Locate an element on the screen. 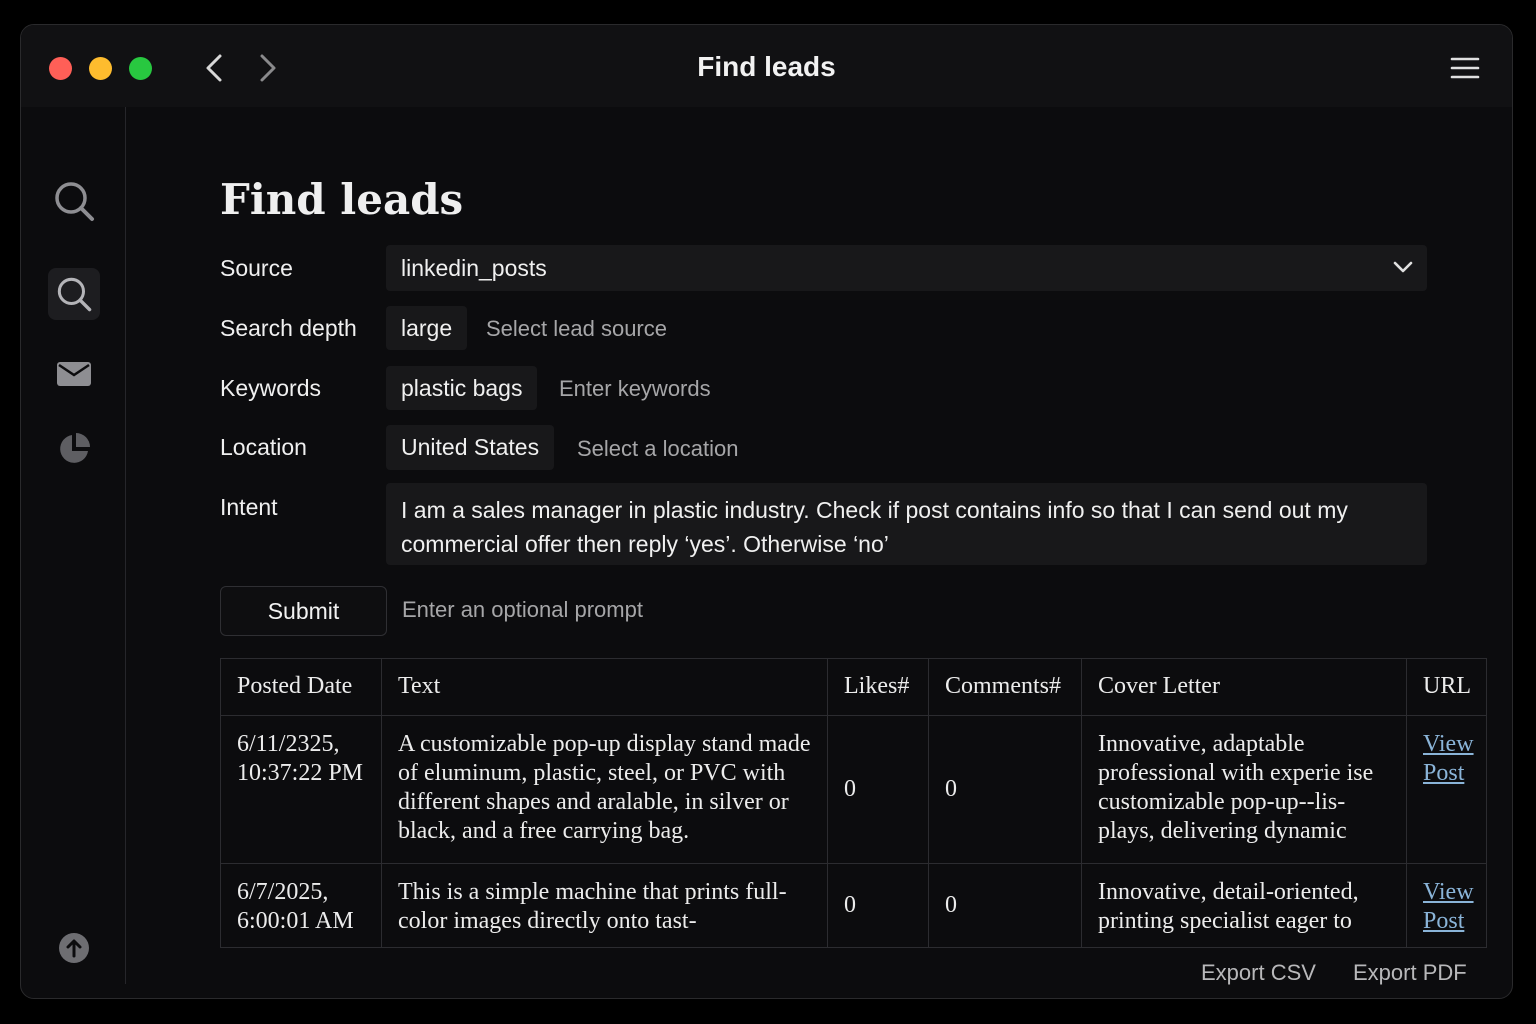 This screenshot has width=1536, height=1024. title-bar: Find leads is located at coordinates (766, 66).